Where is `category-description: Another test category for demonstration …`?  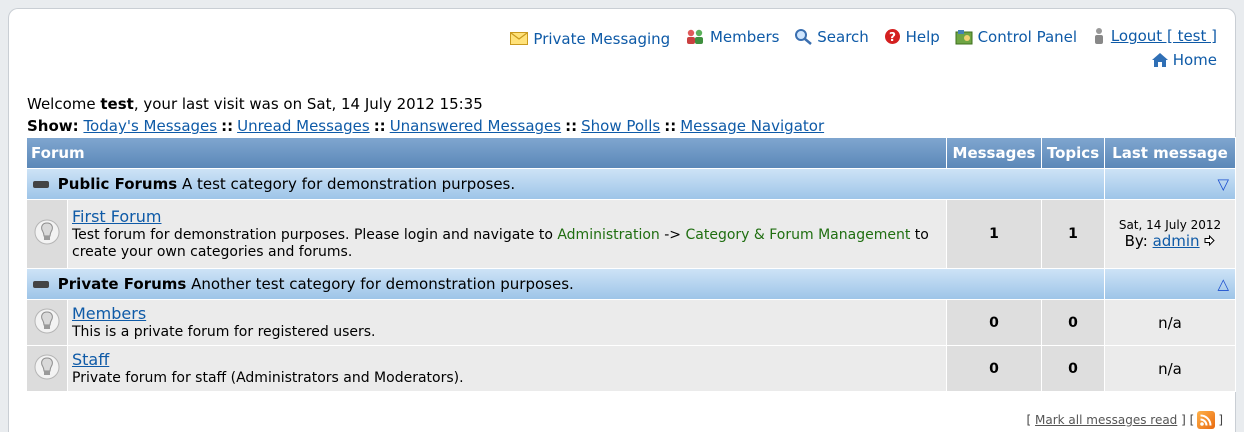 category-description: Another test category for demonstration … is located at coordinates (382, 284).